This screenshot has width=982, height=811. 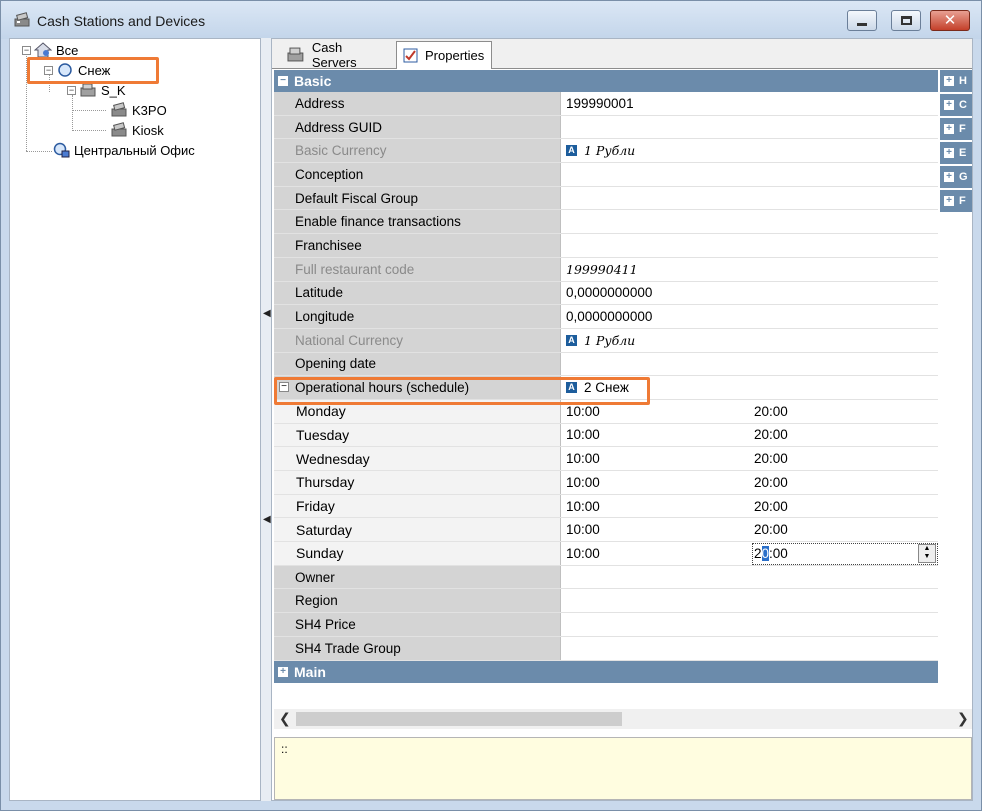 I want to click on tree-node-s-k: − S_K, so click(x=96, y=90).